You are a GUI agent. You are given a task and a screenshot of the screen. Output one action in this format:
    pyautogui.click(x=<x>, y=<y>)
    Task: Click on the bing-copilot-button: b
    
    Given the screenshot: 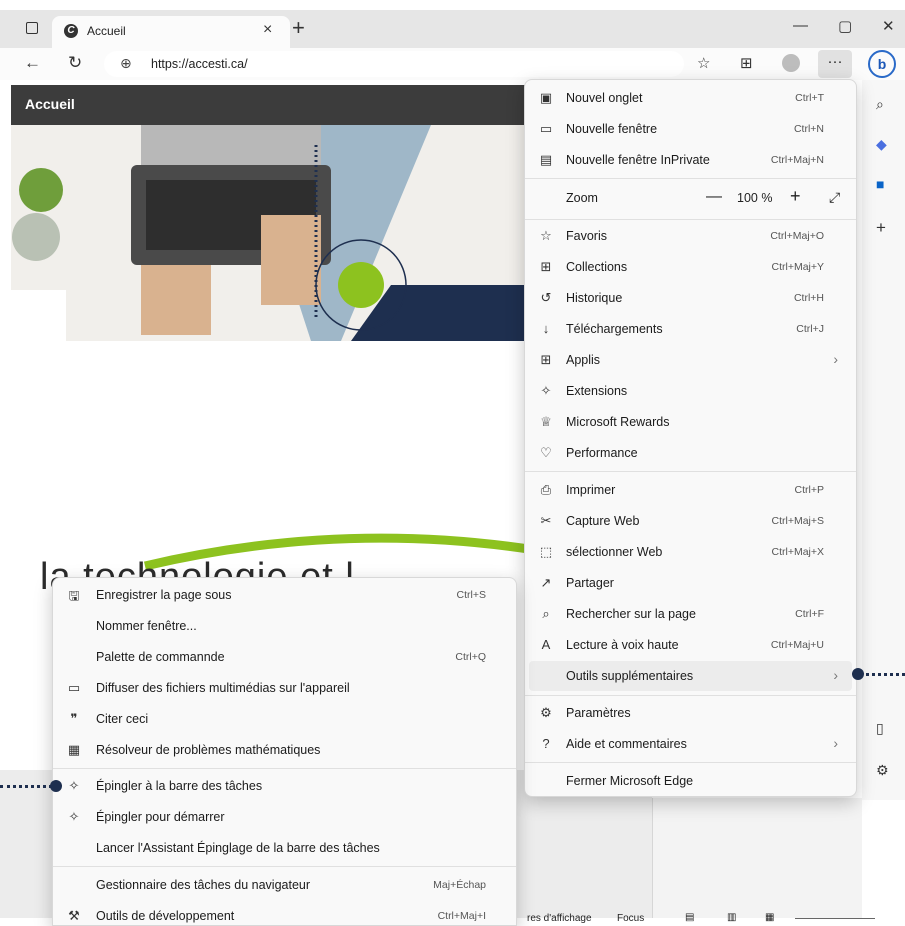 What is the action you would take?
    pyautogui.click(x=882, y=64)
    